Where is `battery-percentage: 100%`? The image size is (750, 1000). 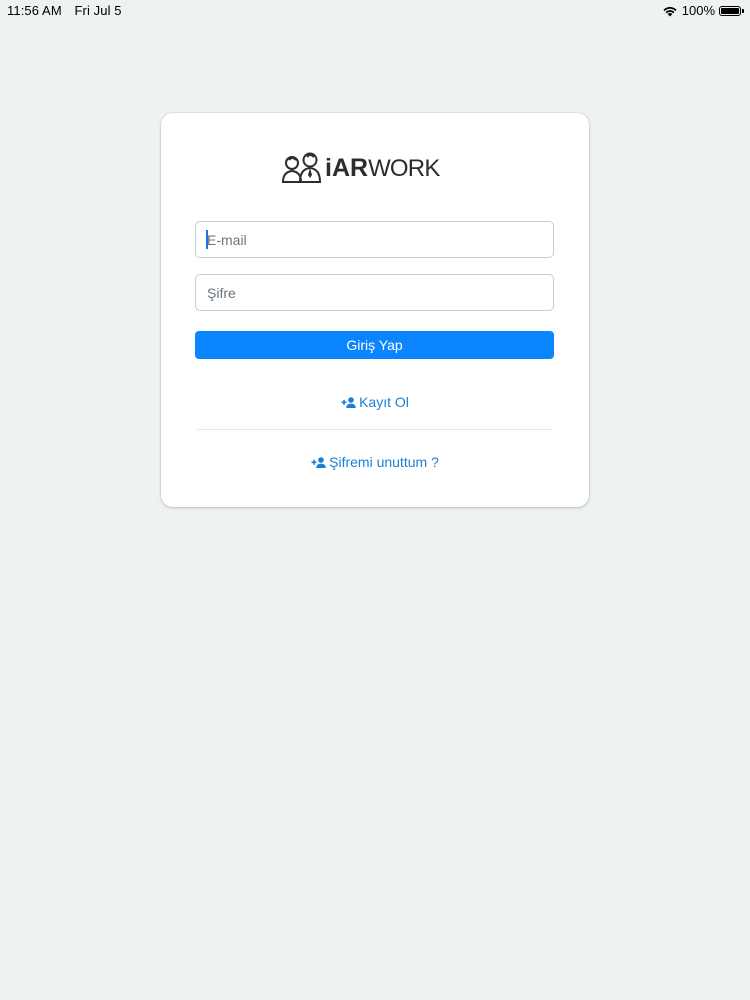 battery-percentage: 100% is located at coordinates (698, 10).